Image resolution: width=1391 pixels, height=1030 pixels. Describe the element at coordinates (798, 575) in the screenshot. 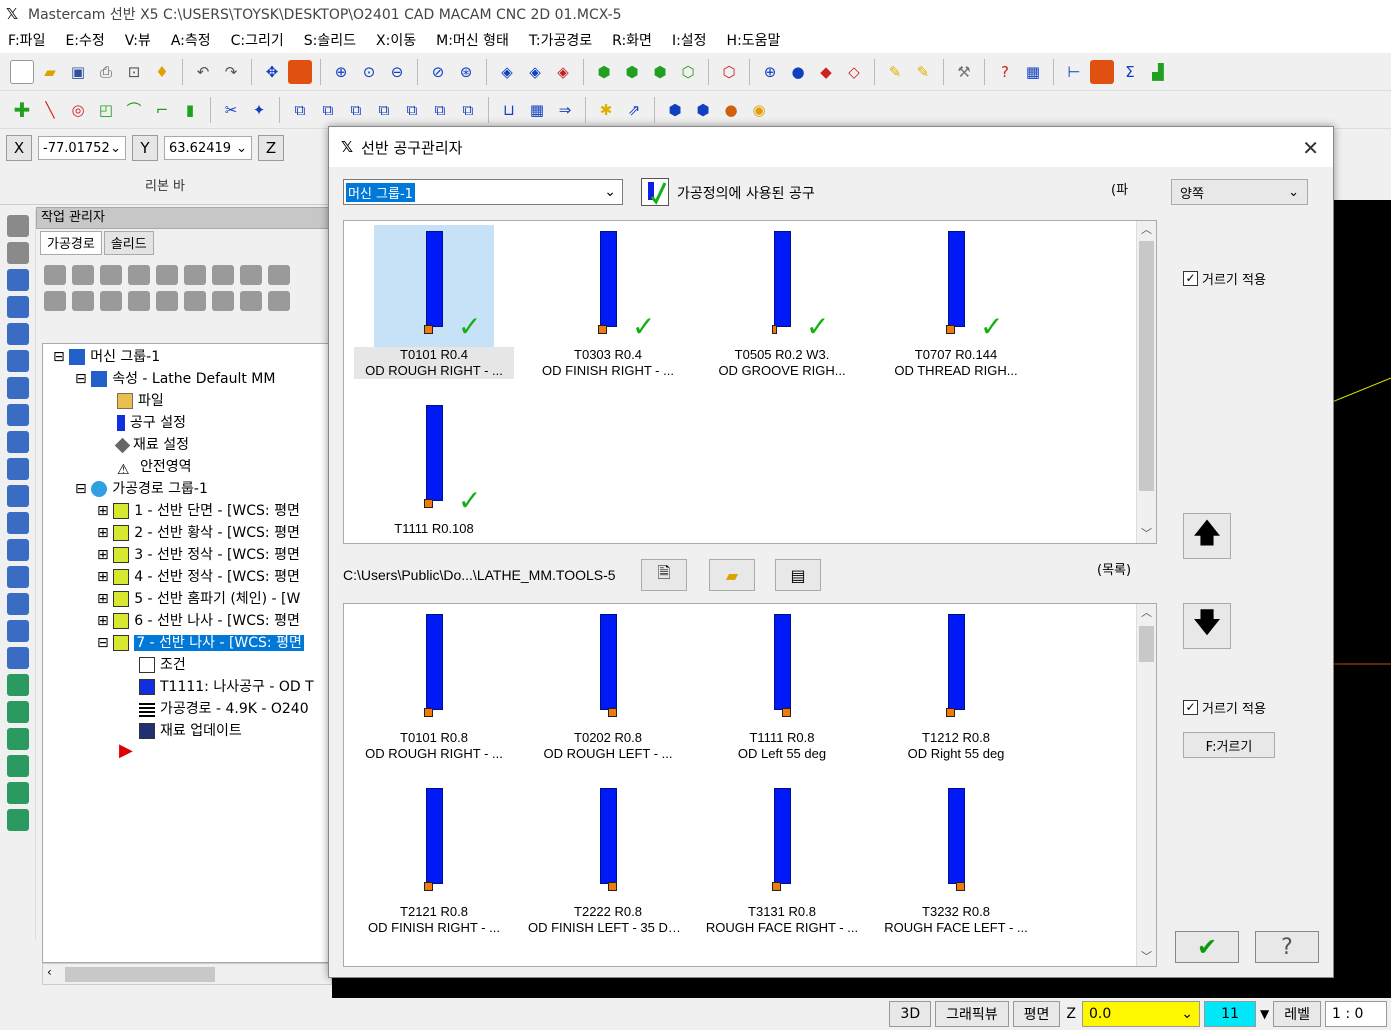

I see `list-view-button: ▤` at that location.